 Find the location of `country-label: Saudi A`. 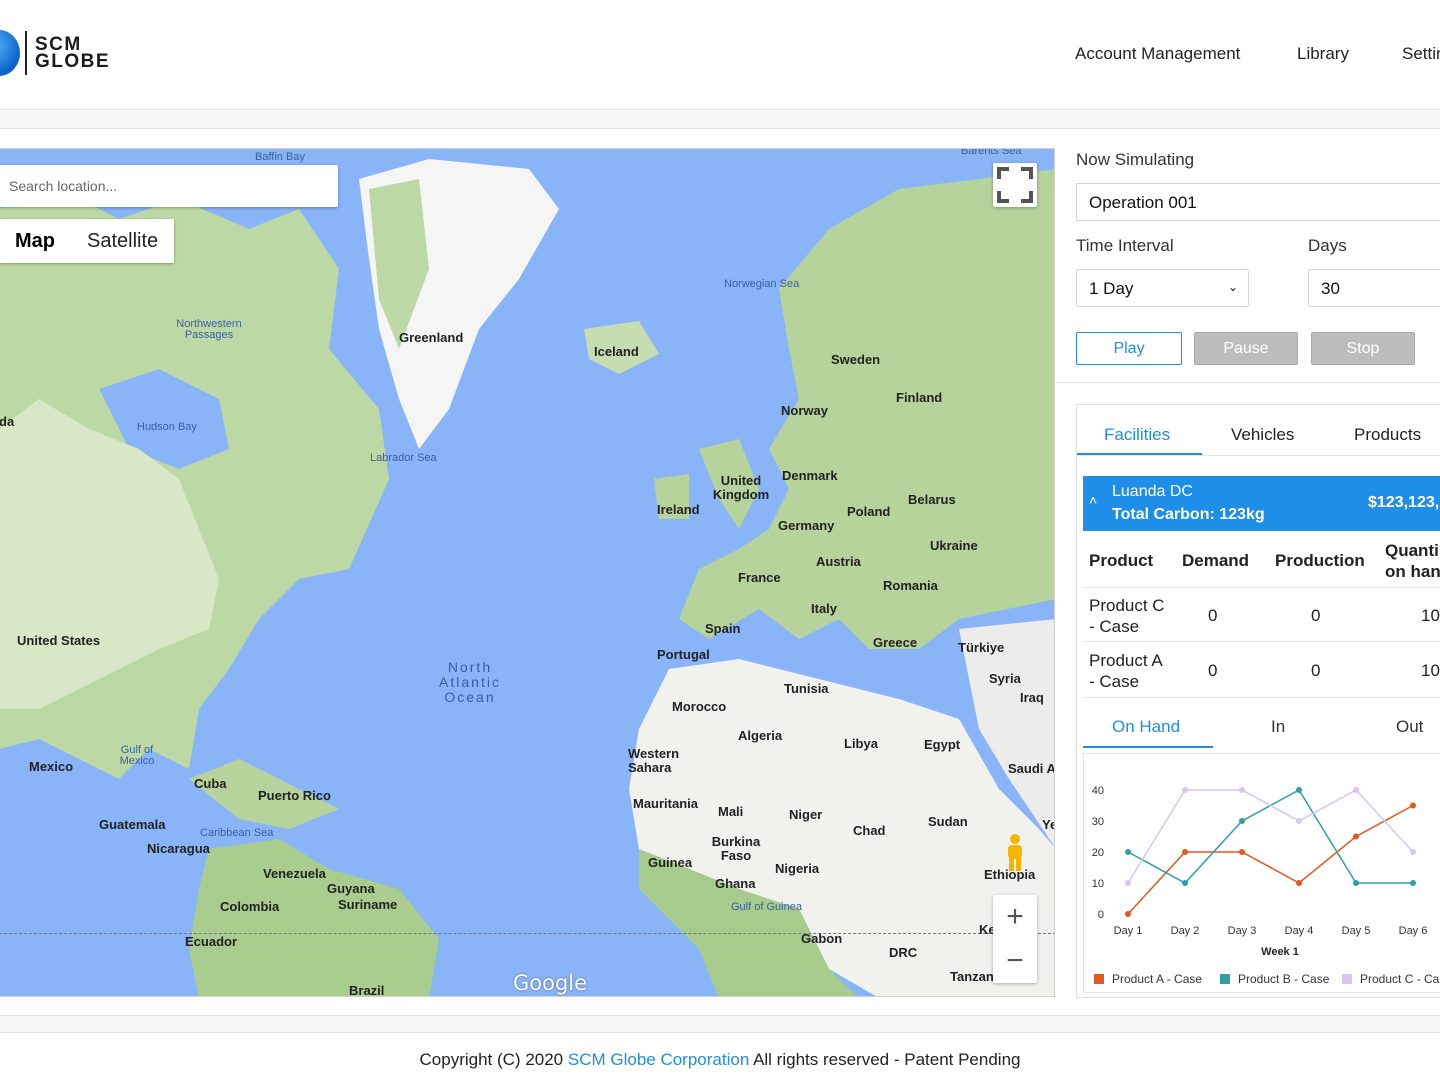

country-label: Saudi A is located at coordinates (1031, 768).